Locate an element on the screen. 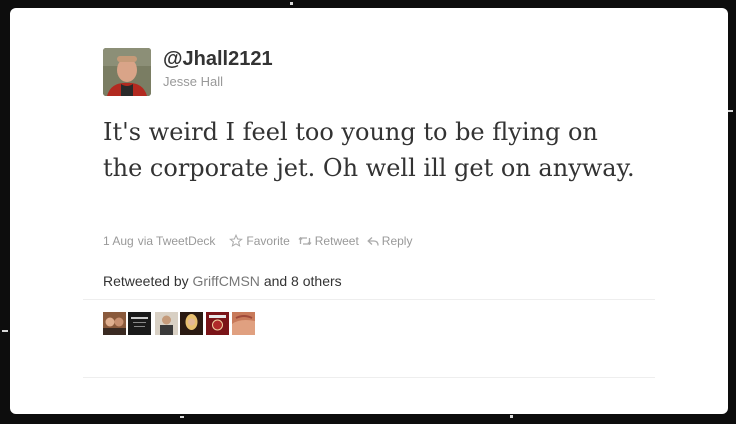  retweet-label: Retweet is located at coordinates (336, 241).